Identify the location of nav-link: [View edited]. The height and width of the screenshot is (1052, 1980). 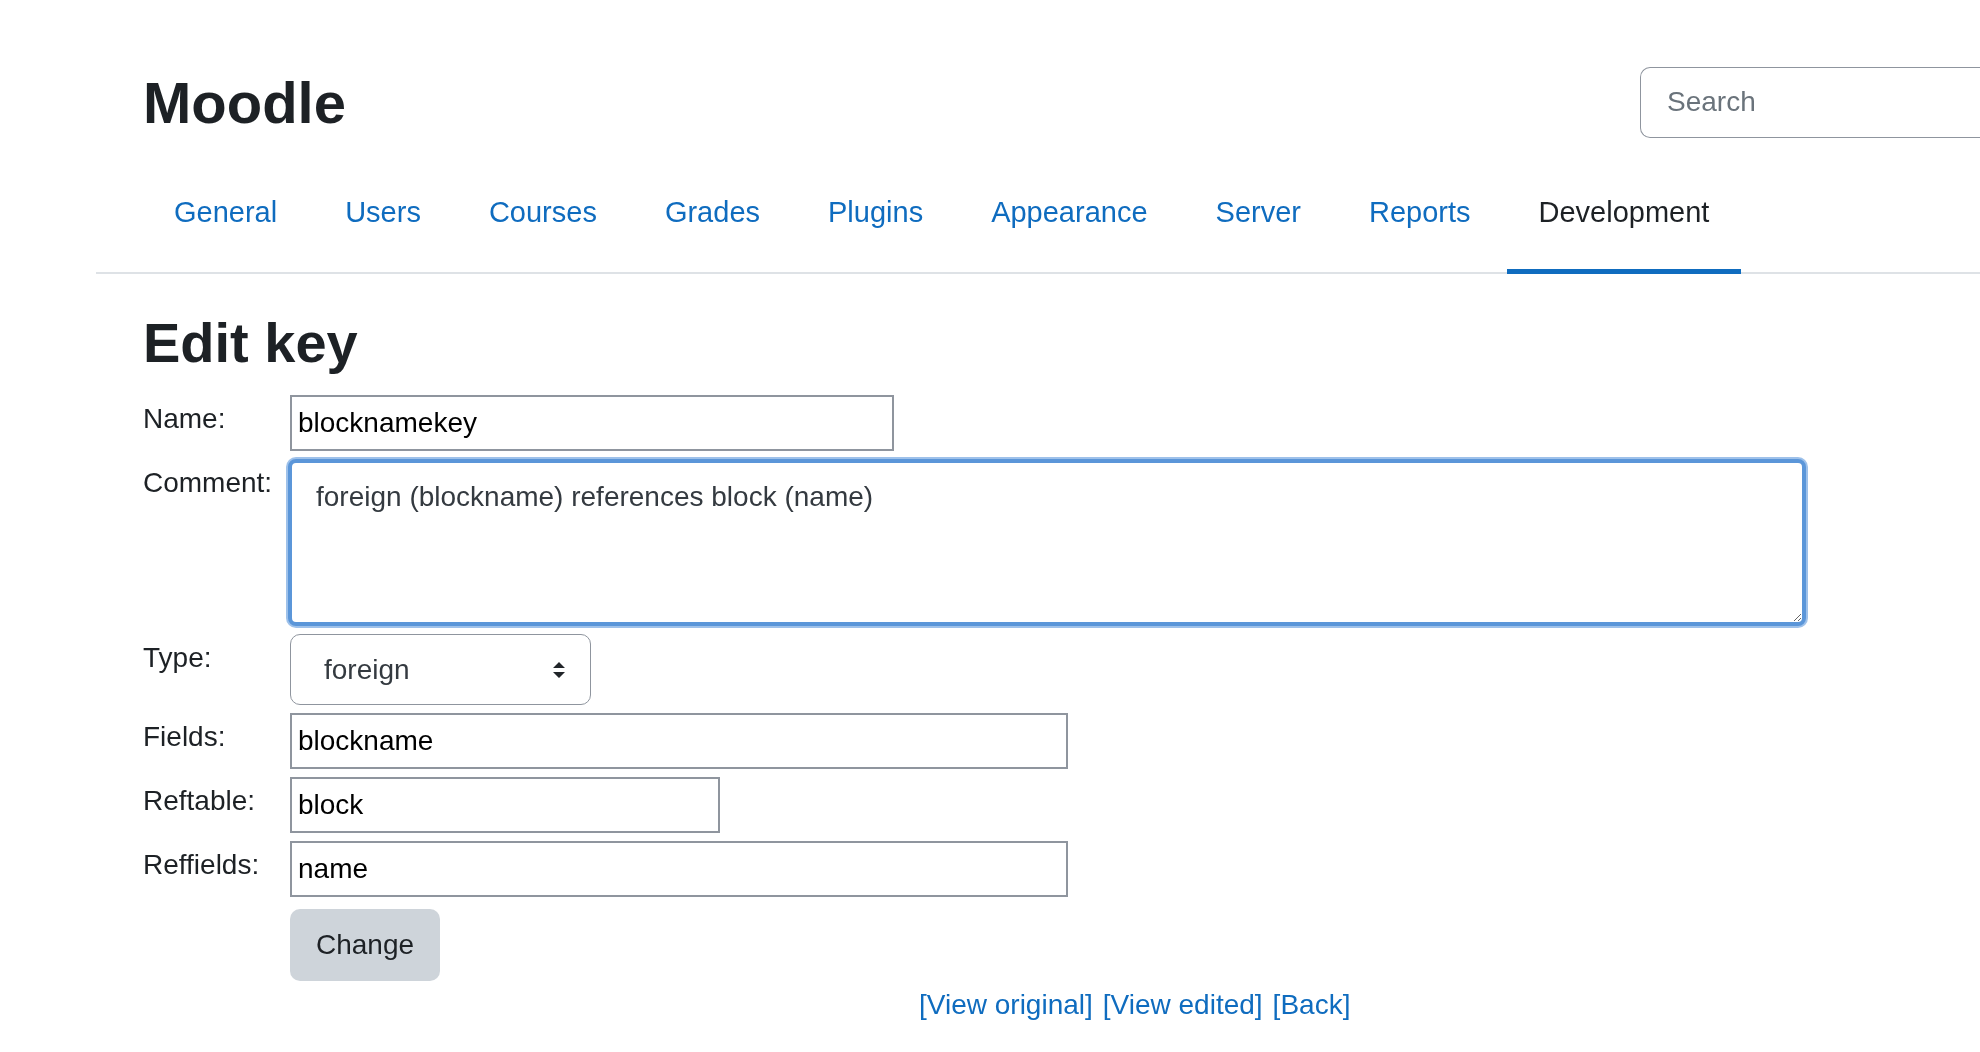
(1182, 1005).